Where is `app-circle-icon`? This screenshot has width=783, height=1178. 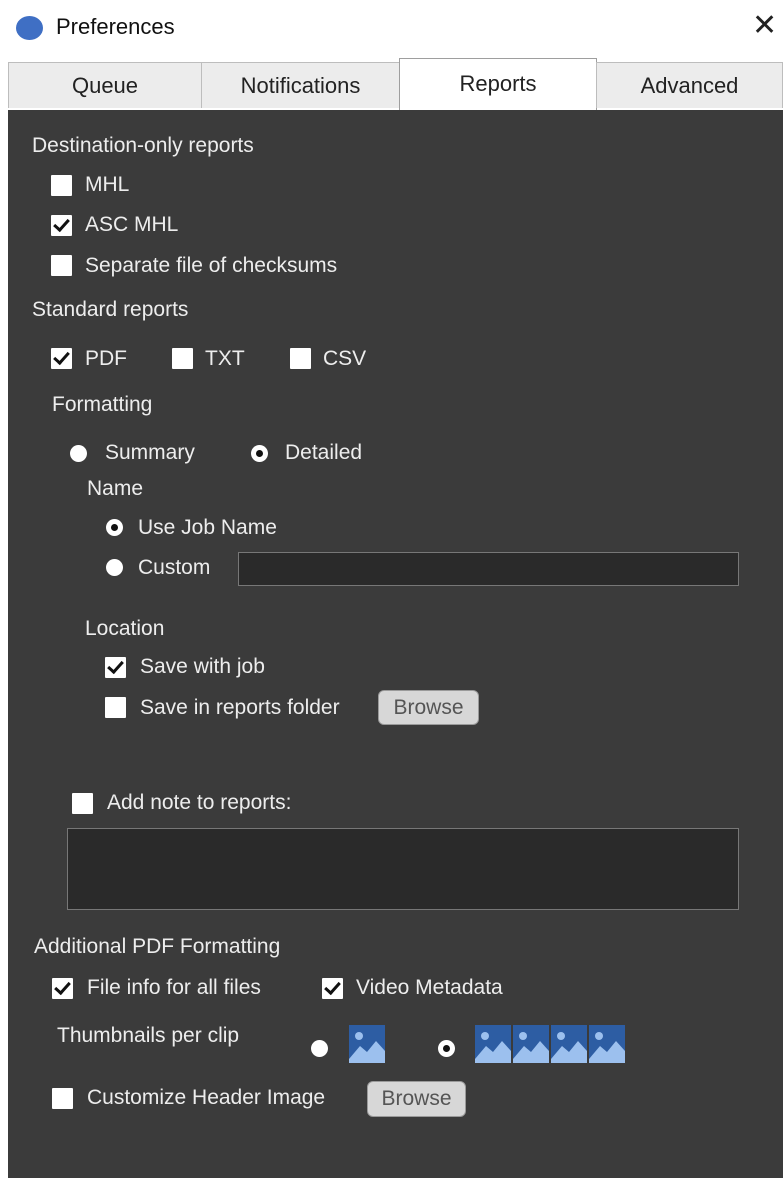 app-circle-icon is located at coordinates (29, 28).